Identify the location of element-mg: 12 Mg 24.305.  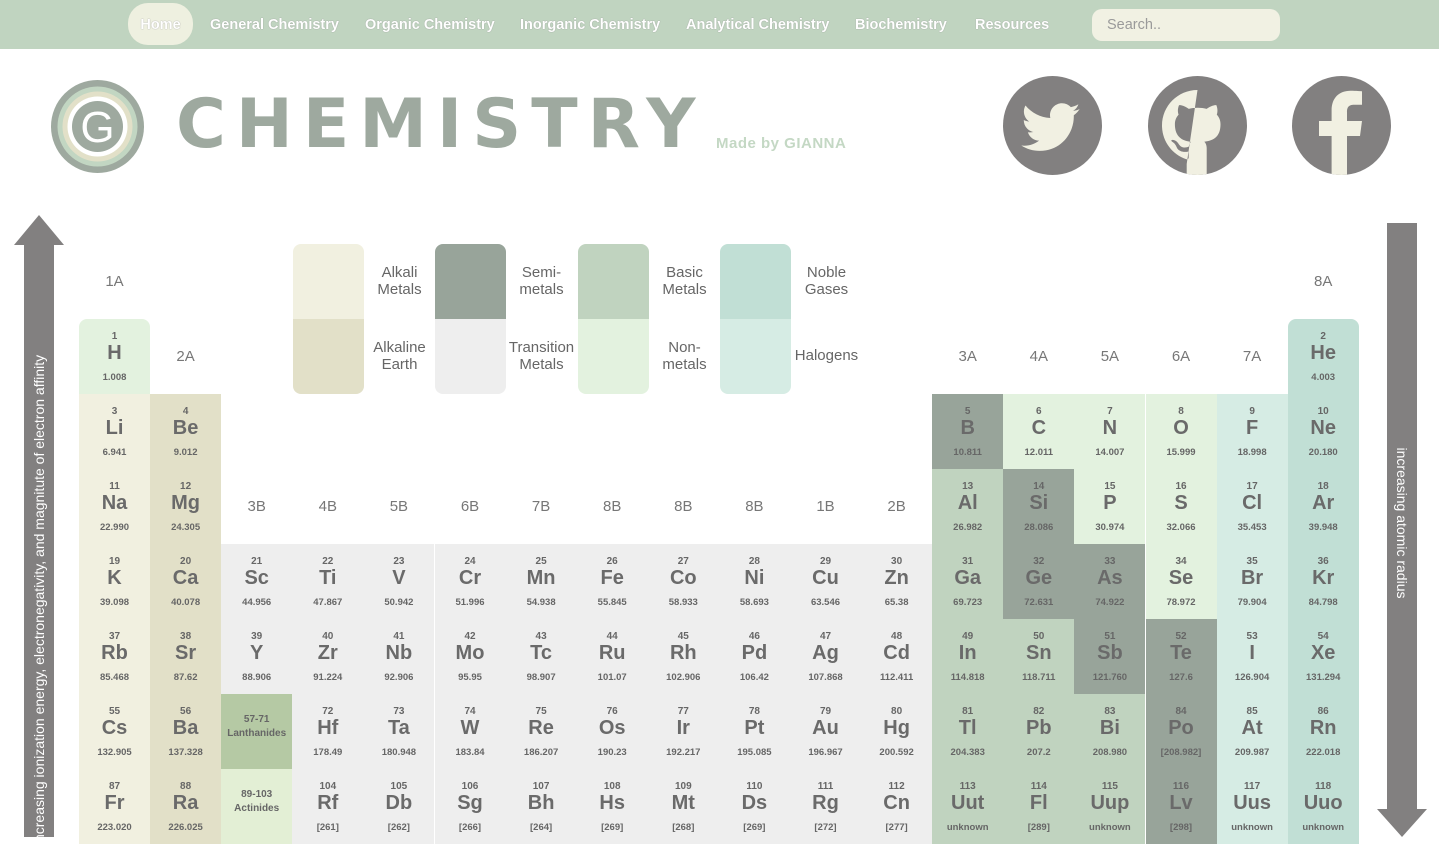
(186, 506).